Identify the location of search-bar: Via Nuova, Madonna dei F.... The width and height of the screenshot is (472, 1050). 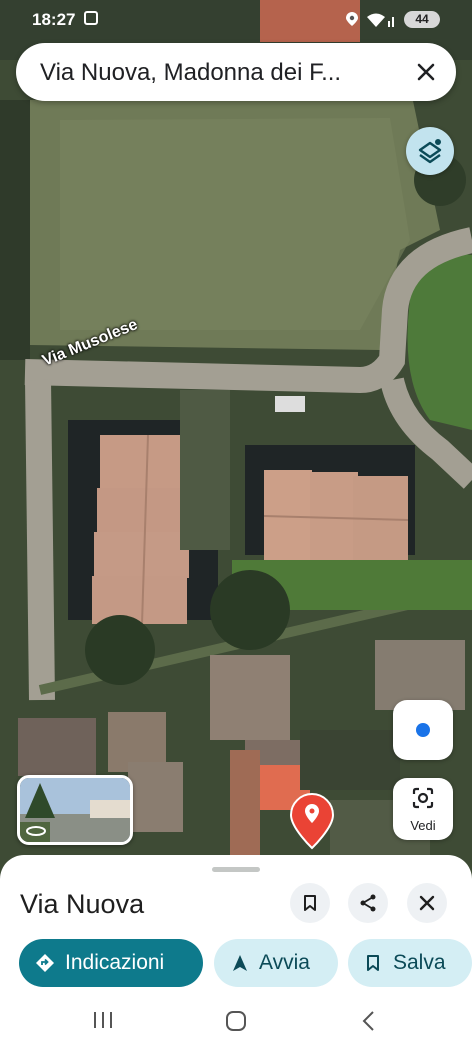
(236, 72).